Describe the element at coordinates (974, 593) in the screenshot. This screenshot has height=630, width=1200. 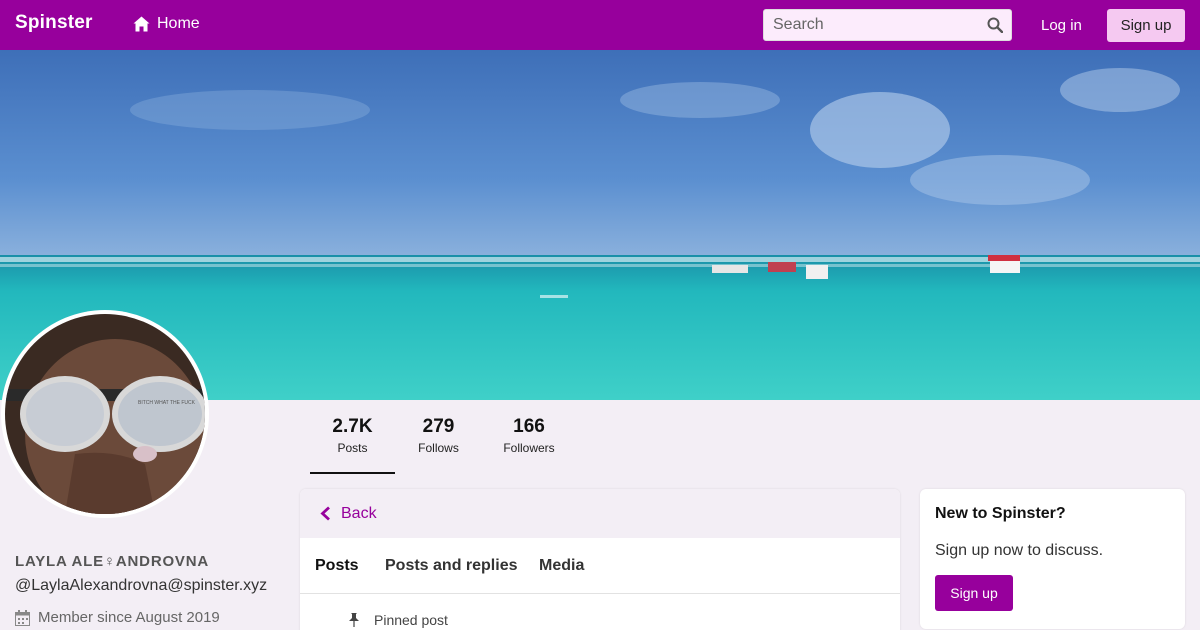
I see `signup-button-sidebar: Sign up` at that location.